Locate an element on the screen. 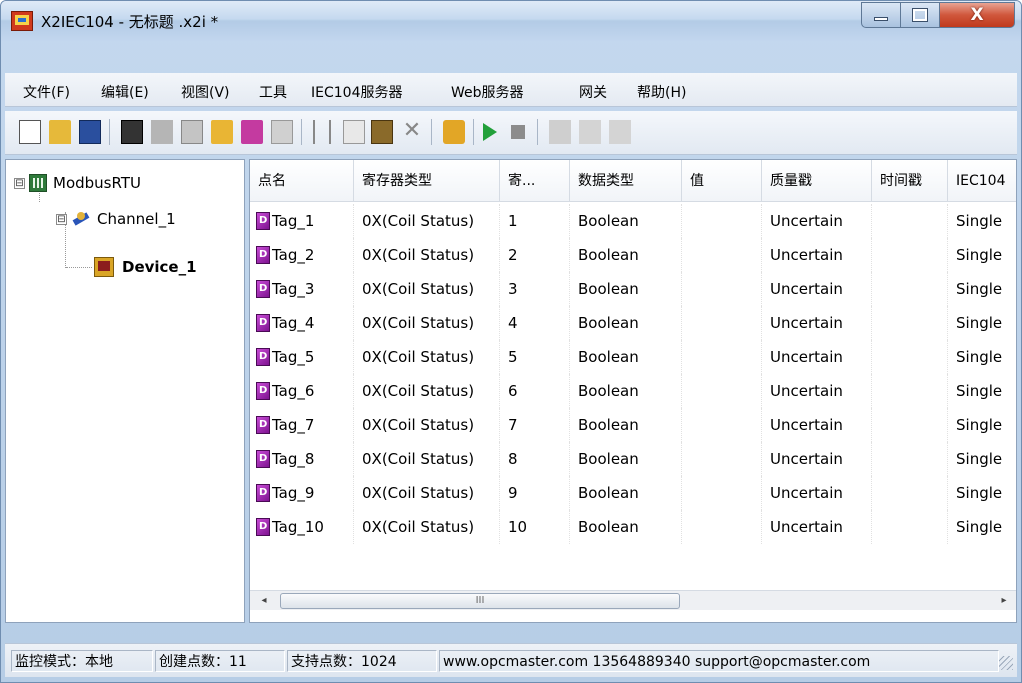 The height and width of the screenshot is (683, 1022). add-device-icon is located at coordinates (252, 132).